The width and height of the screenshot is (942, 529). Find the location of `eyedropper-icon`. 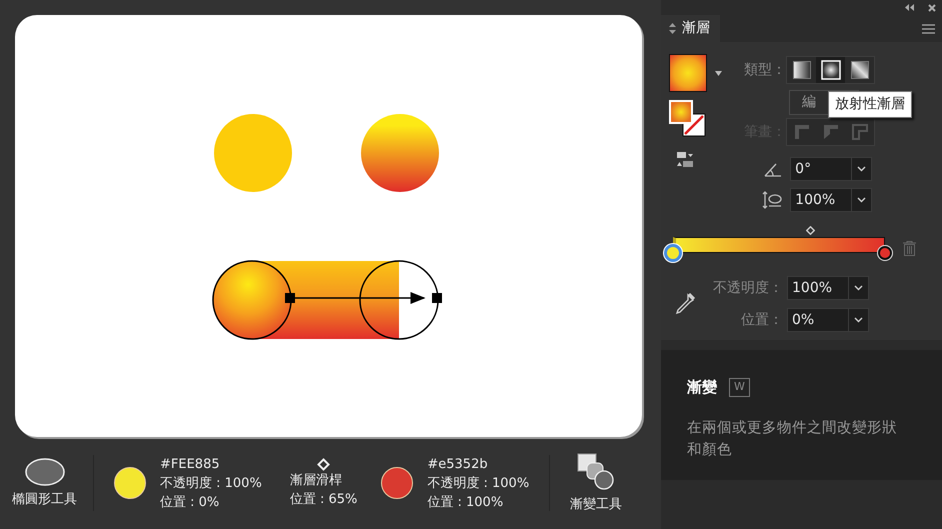

eyedropper-icon is located at coordinates (685, 304).